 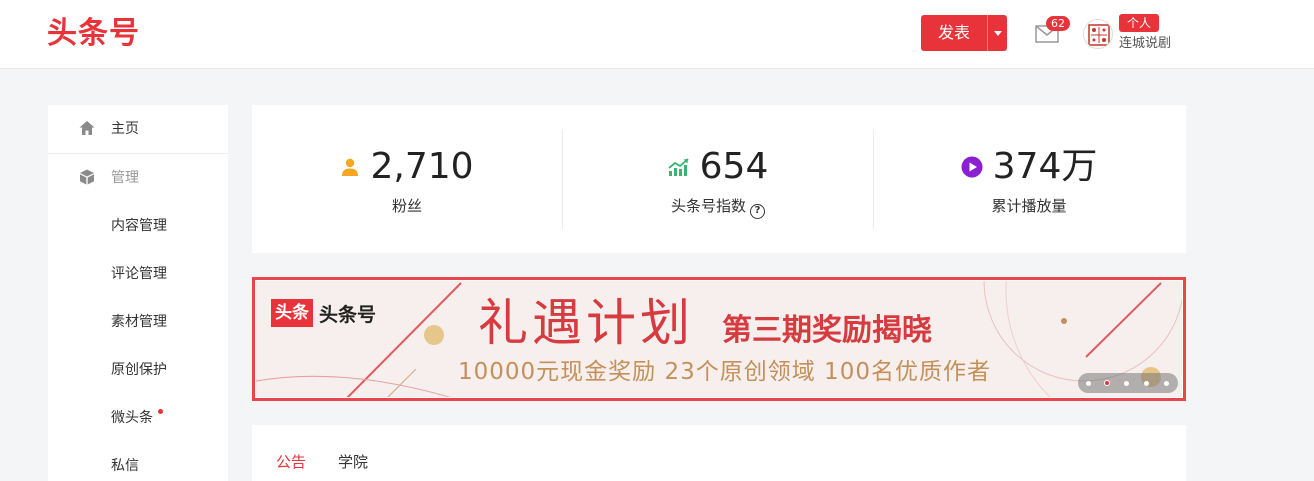 I want to click on help-icon: ?, so click(x=757, y=211).